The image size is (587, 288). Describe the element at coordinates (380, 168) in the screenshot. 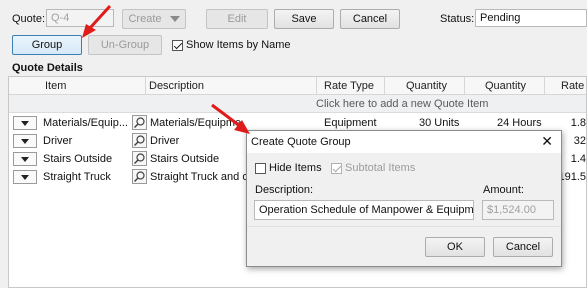

I see `subtotal-items-label: Subtotal Items` at that location.